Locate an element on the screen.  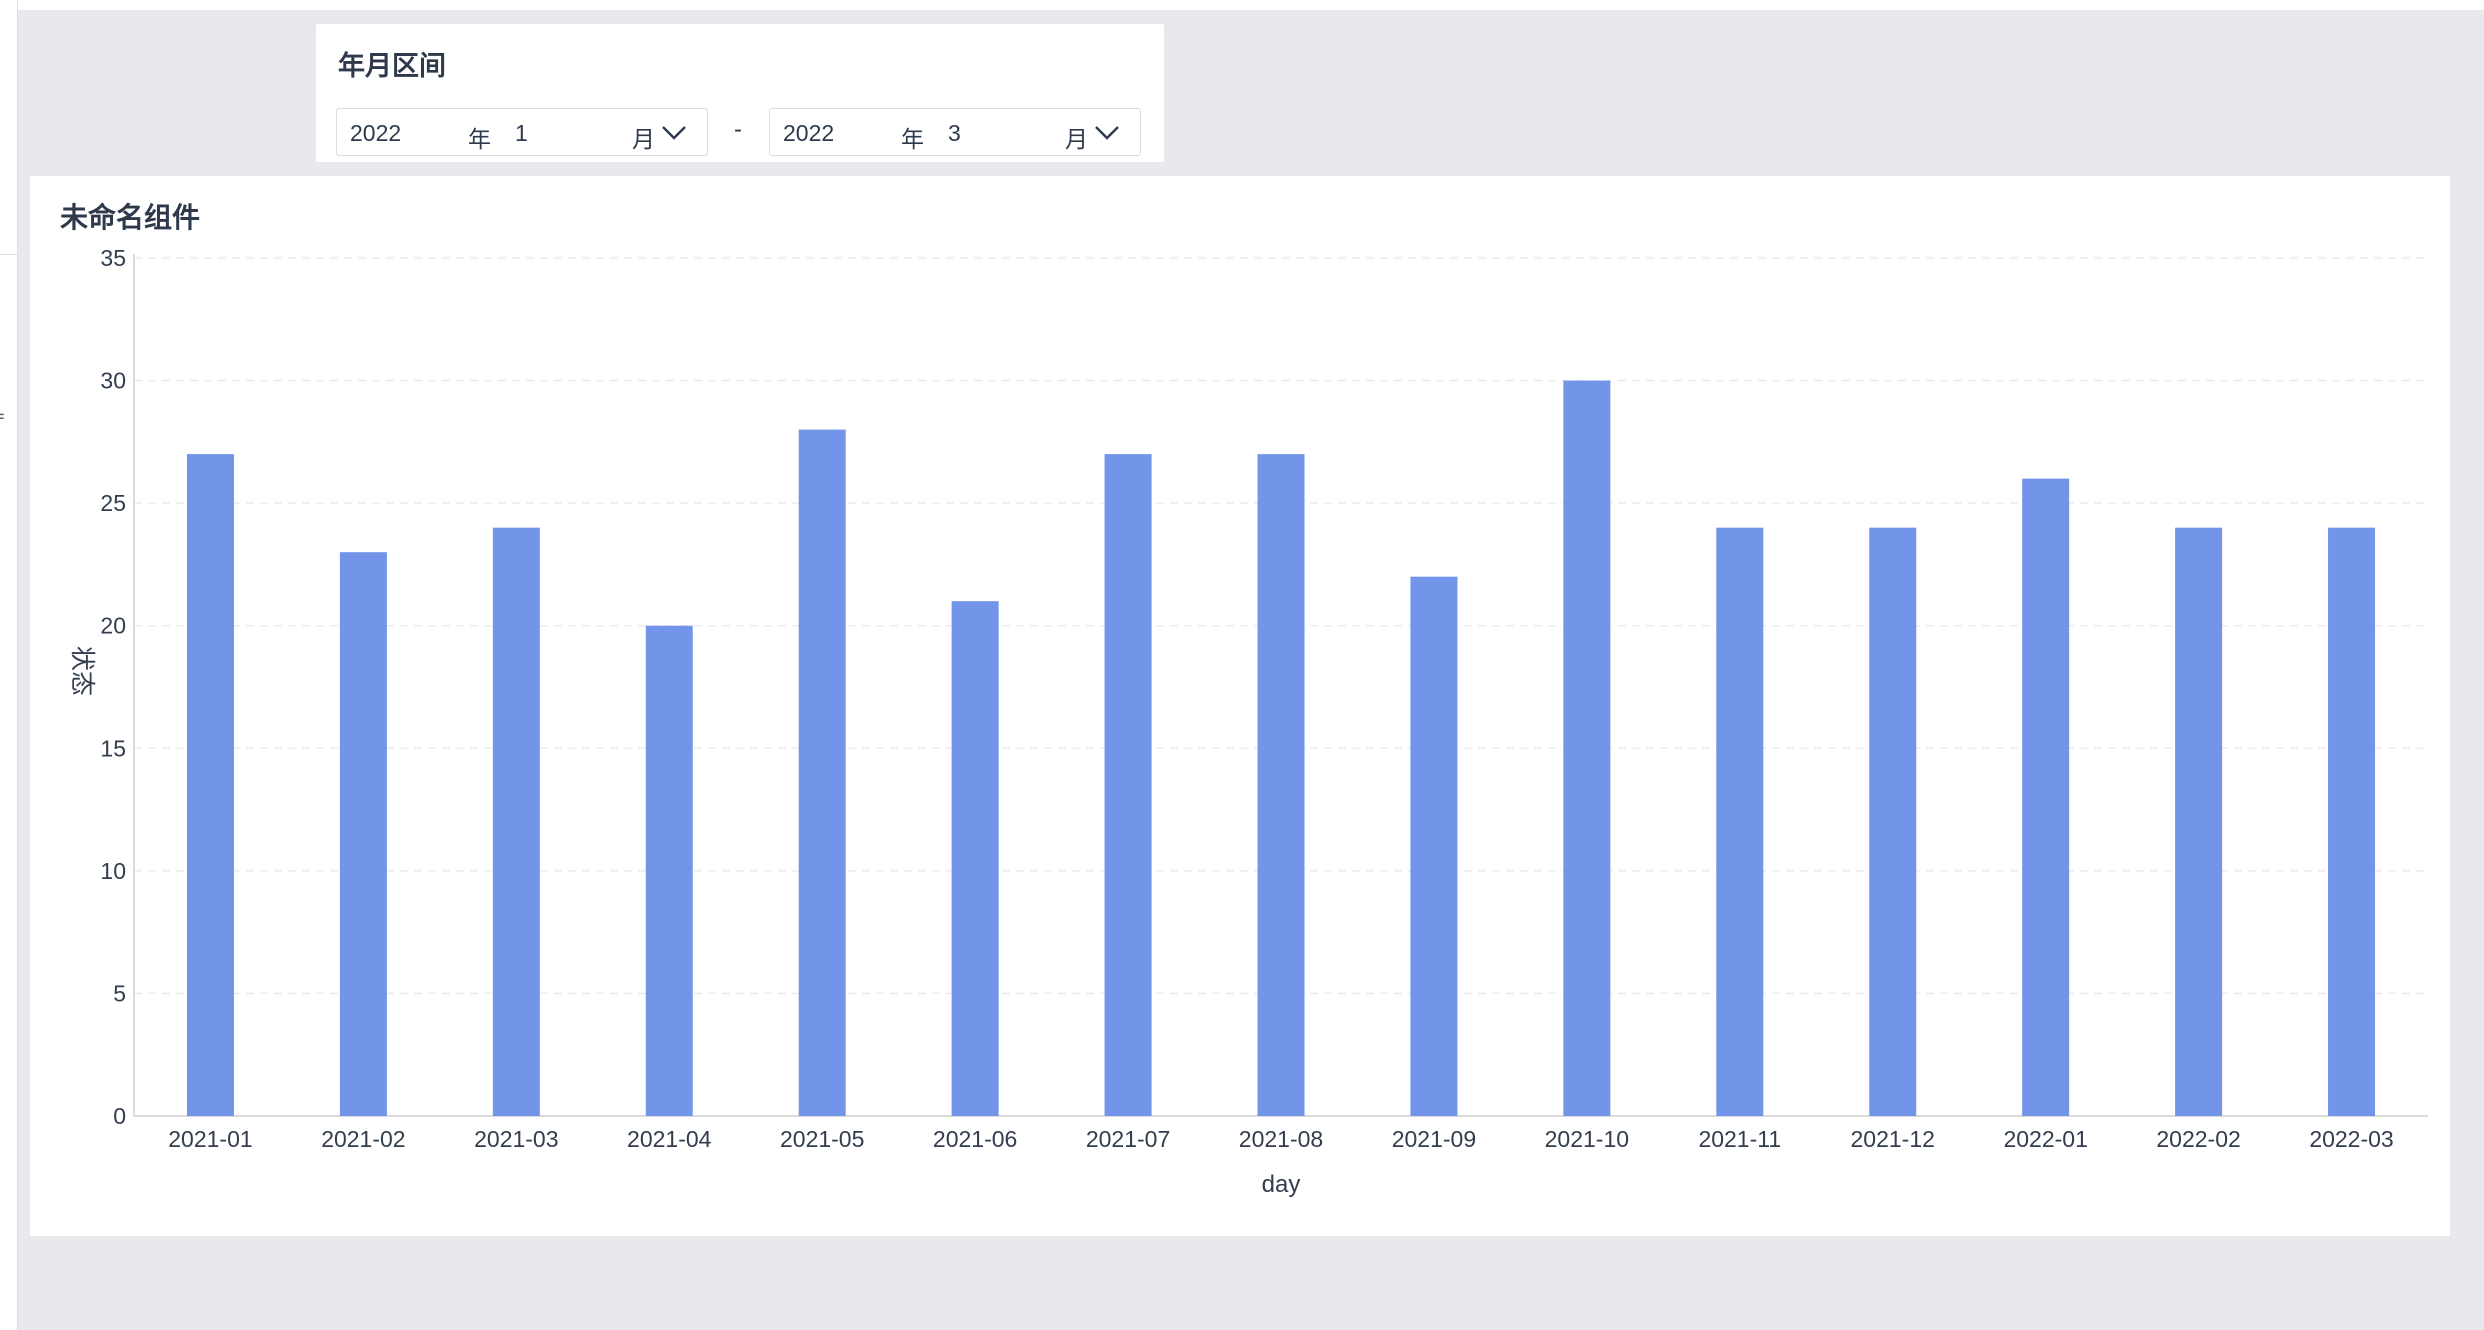
start-year-month-select: 2022 年 1 月 is located at coordinates (522, 132).